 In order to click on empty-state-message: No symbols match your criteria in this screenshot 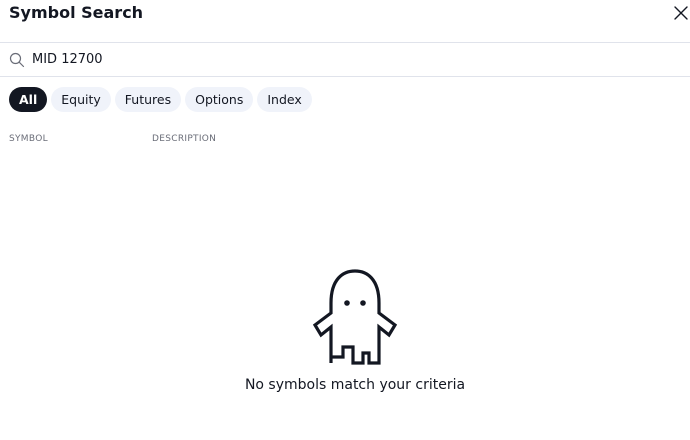, I will do `click(355, 385)`.